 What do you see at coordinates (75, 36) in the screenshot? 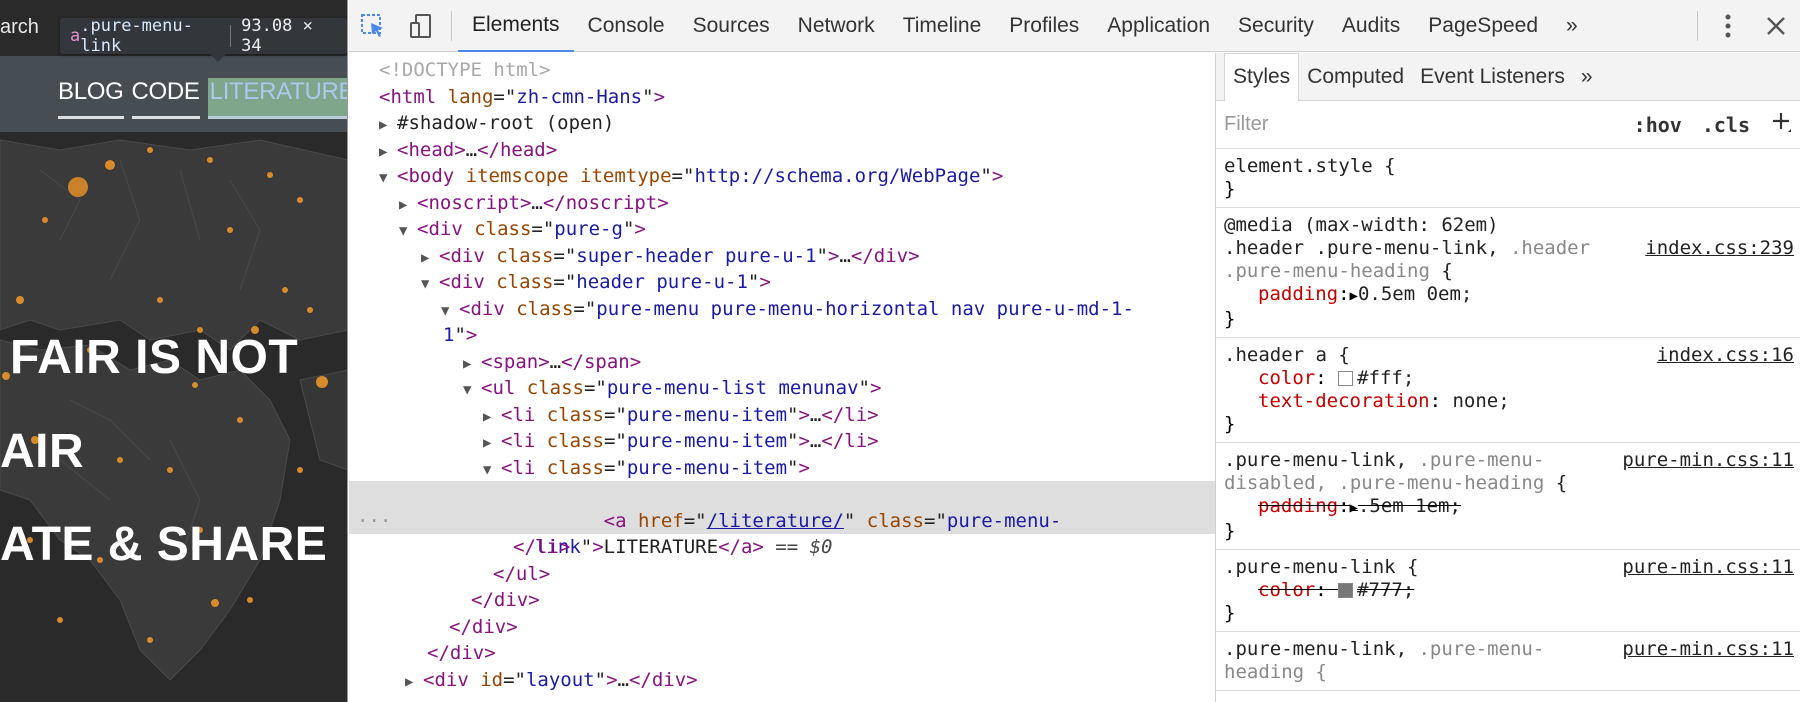
I see `tooltip-tag: a` at bounding box center [75, 36].